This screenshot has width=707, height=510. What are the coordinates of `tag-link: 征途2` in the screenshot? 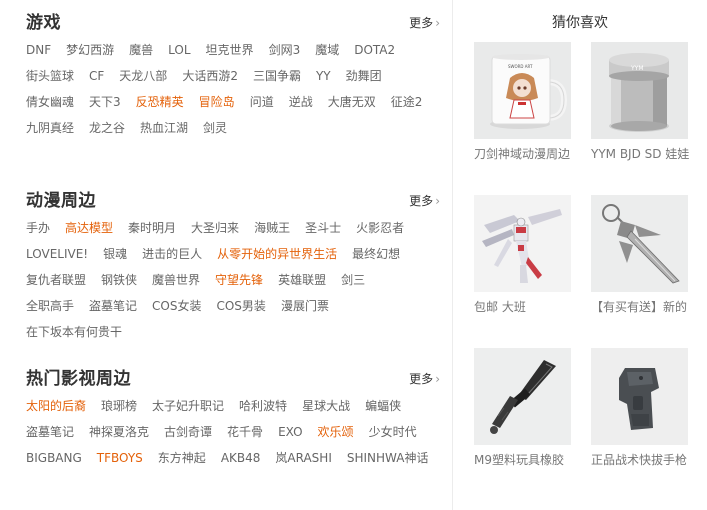 It's located at (407, 102).